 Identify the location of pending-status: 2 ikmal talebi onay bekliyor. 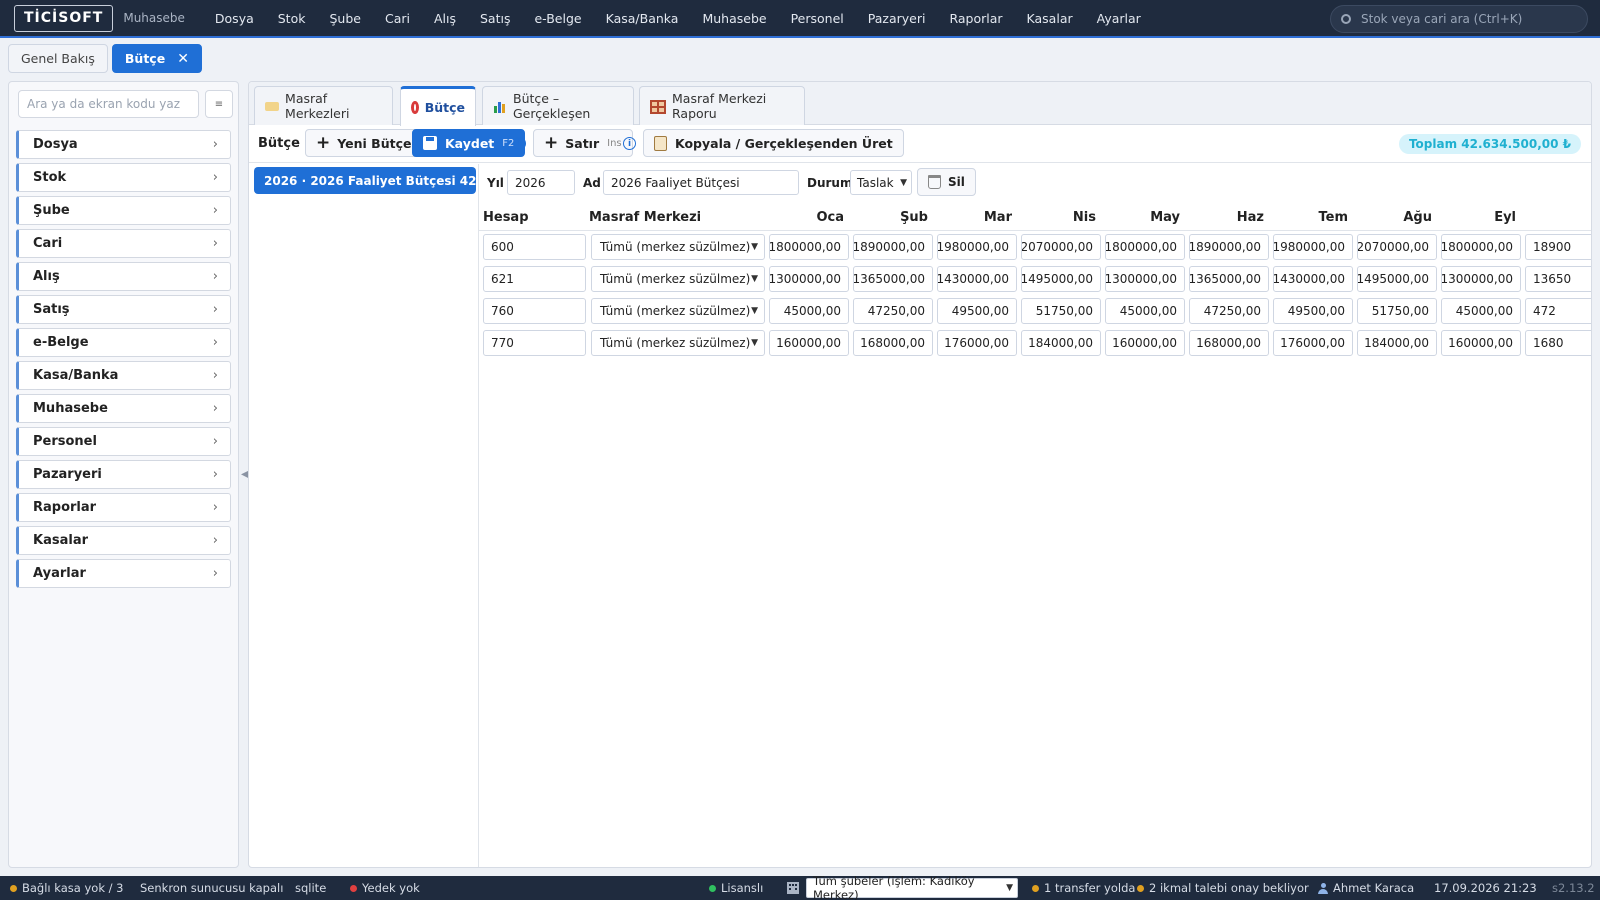
(1223, 888).